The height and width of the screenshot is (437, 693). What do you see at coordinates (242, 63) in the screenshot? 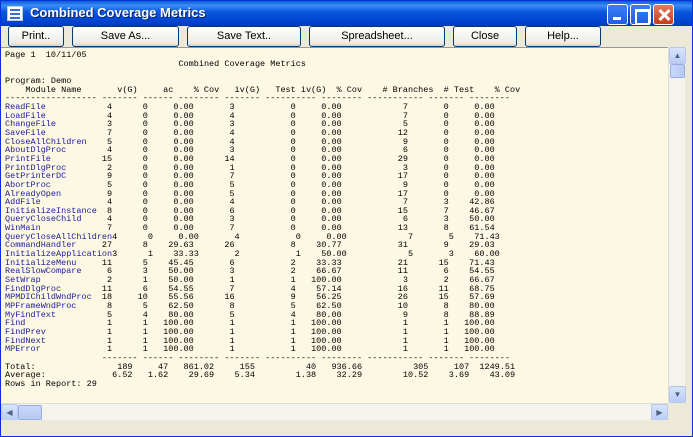
I see `report-heading: Combined Coverage Metrics` at bounding box center [242, 63].